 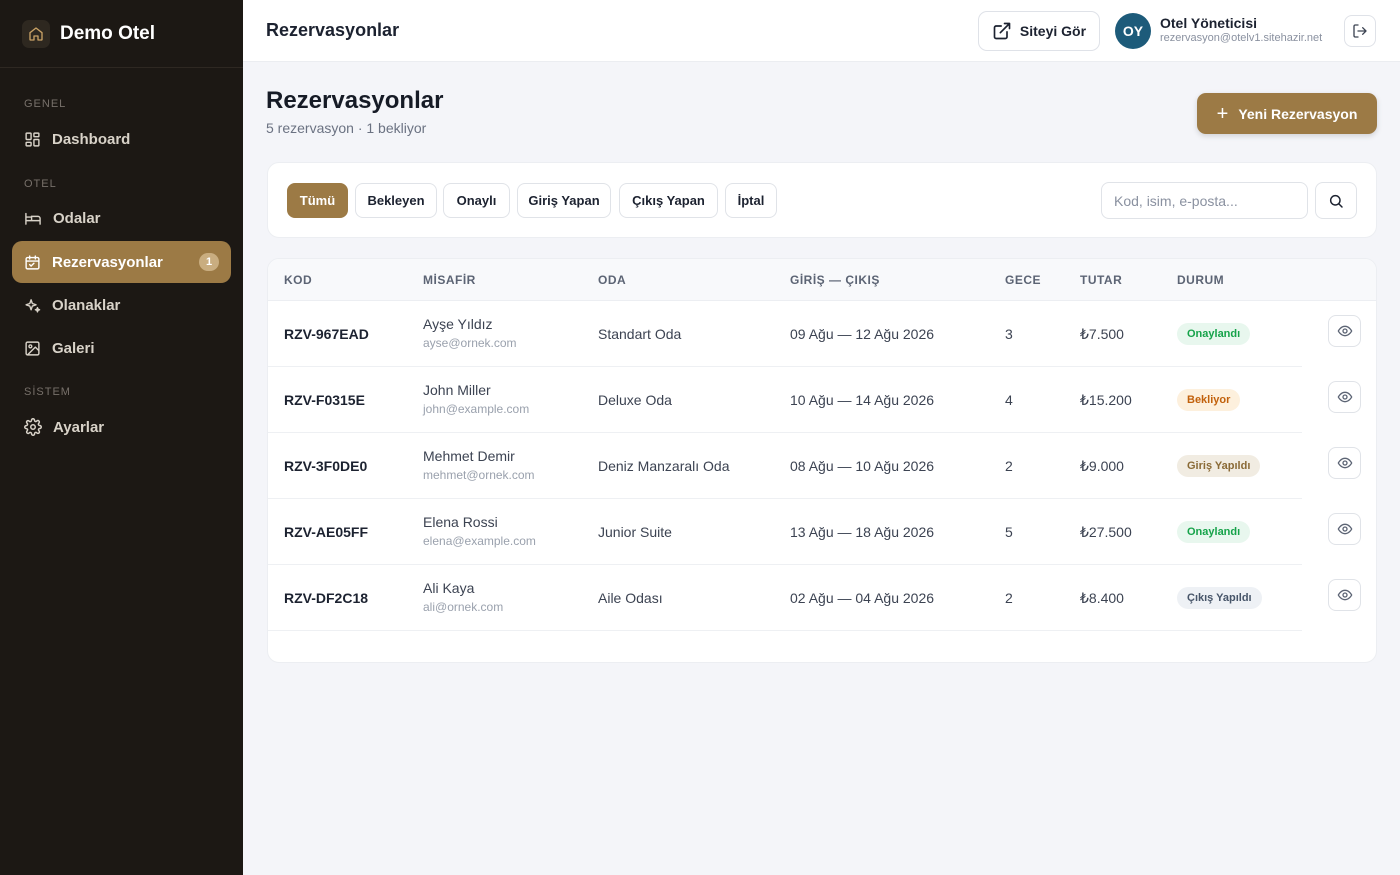 What do you see at coordinates (1106, 400) in the screenshot?
I see `amount: ₺15.200` at bounding box center [1106, 400].